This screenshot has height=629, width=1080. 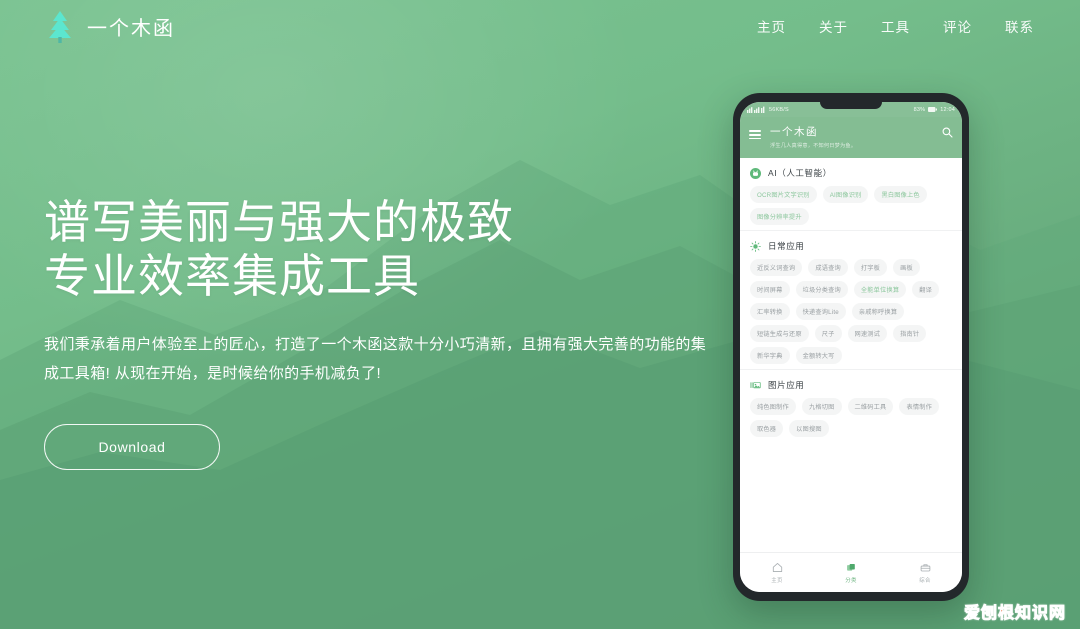 I want to click on section-title: 日常应用, so click(x=786, y=246).